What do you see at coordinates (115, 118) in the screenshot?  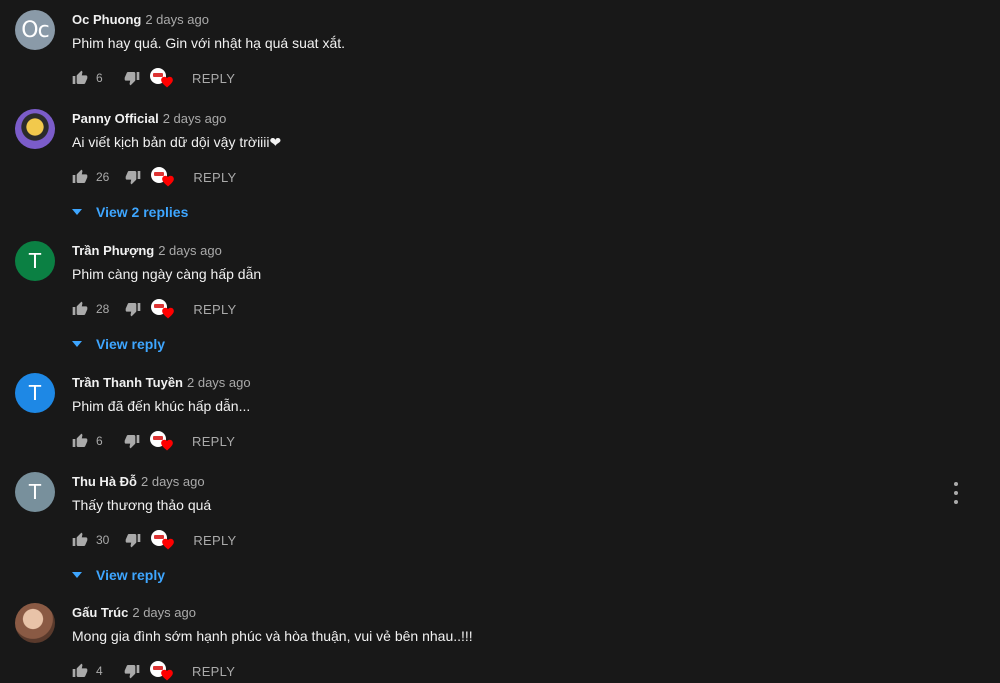 I see `comment-author: Panny Official` at bounding box center [115, 118].